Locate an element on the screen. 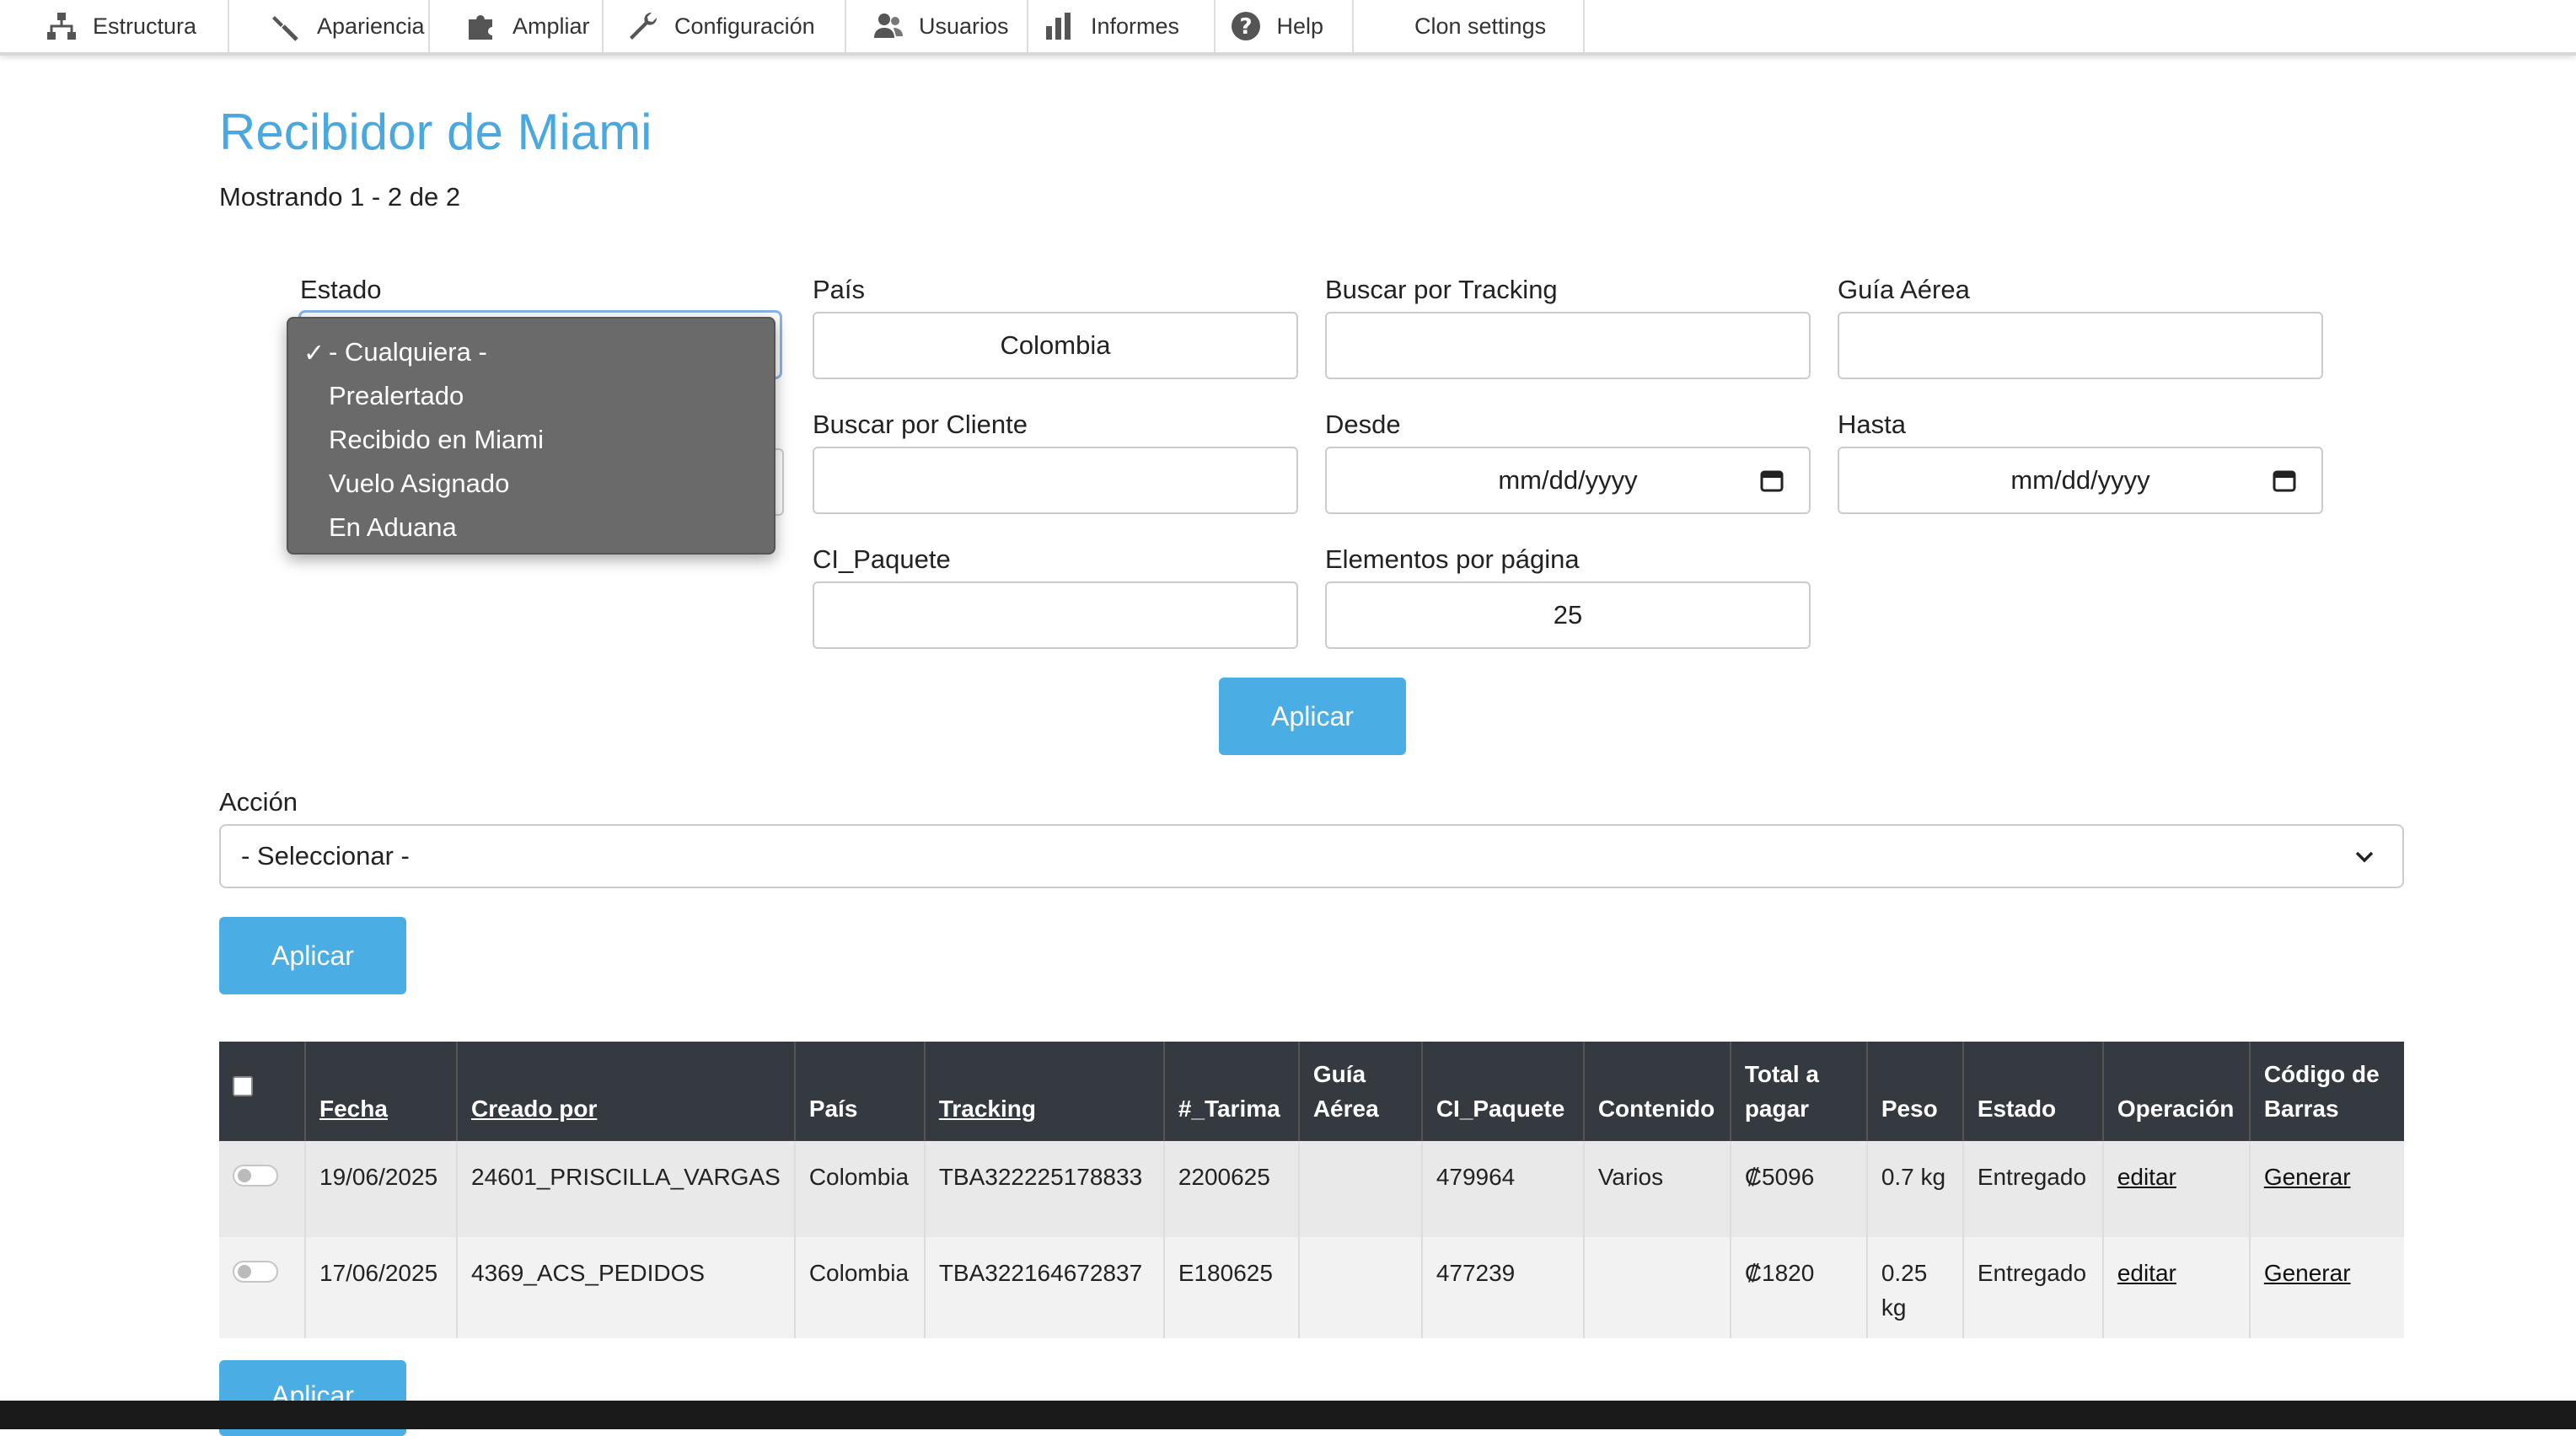  ci-input is located at coordinates (1055, 615).